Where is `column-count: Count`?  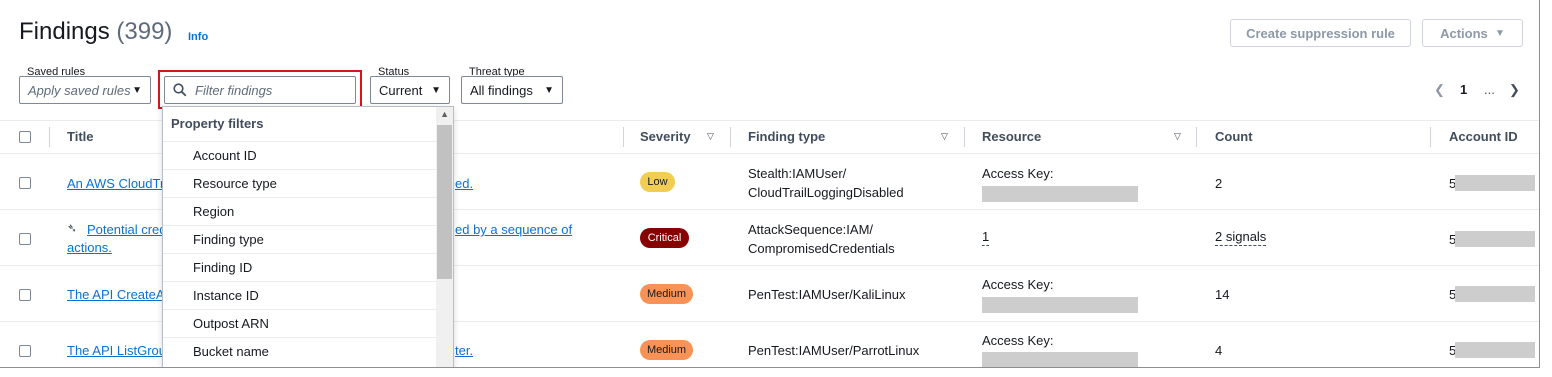 column-count: Count is located at coordinates (1234, 136).